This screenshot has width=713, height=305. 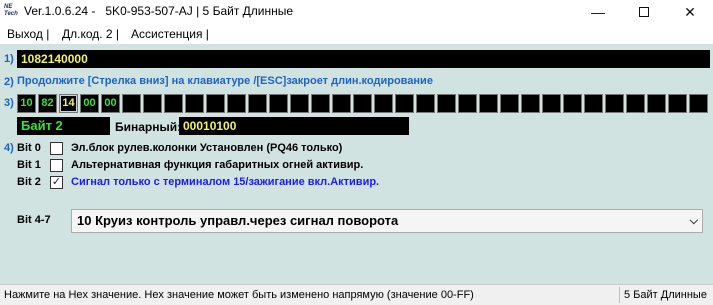 I want to click on app-logo-icon: NE Tech, so click(x=12, y=12).